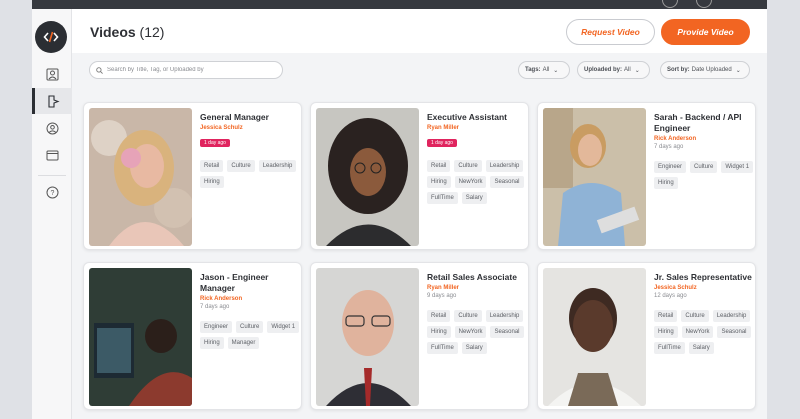 The width and height of the screenshot is (800, 419). I want to click on video-age: 9 days ago, so click(442, 296).